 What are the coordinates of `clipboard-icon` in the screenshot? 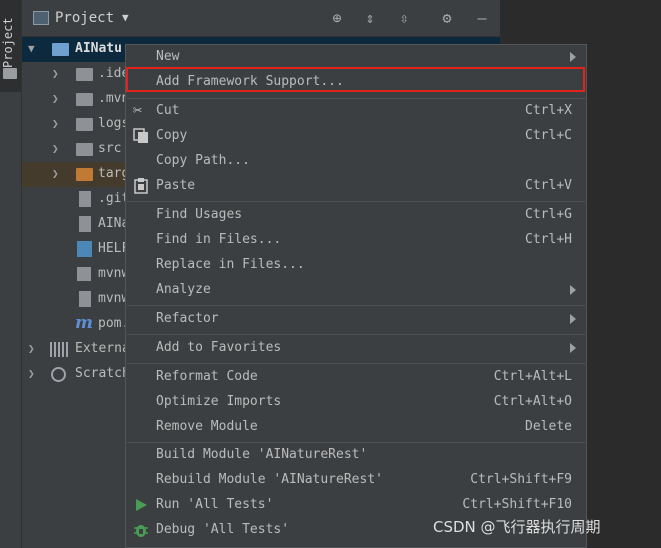 It's located at (141, 186).